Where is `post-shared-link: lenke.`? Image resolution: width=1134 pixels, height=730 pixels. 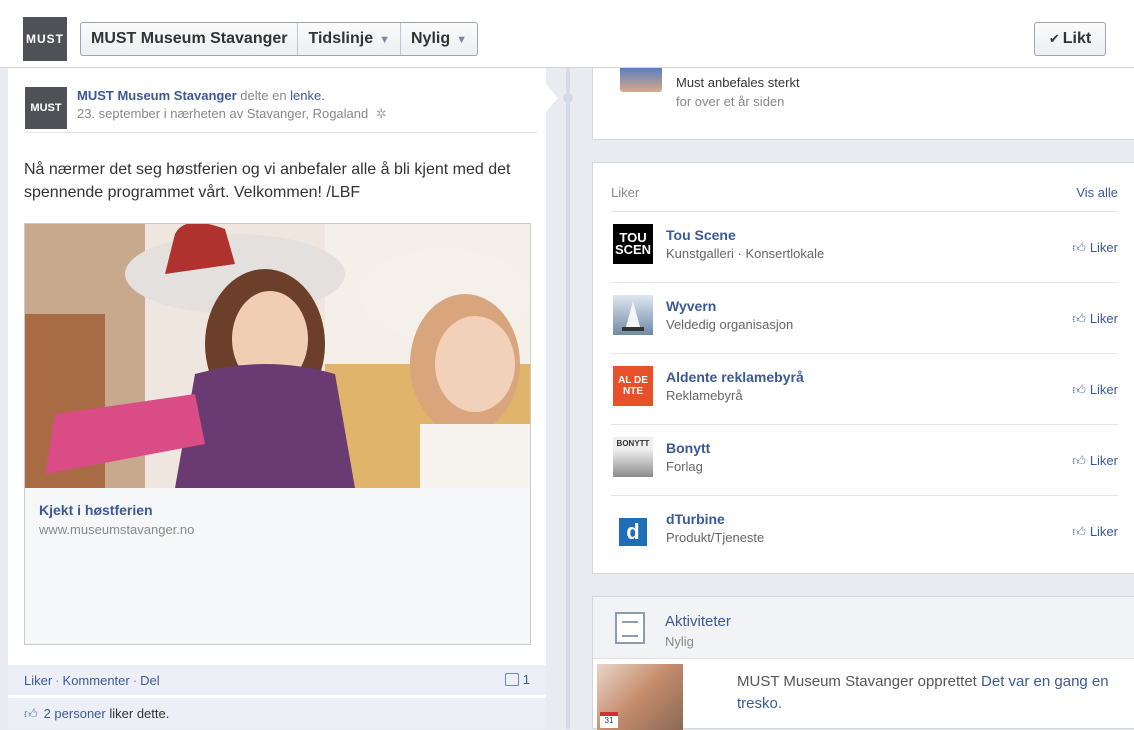 post-shared-link: lenke. is located at coordinates (307, 95).